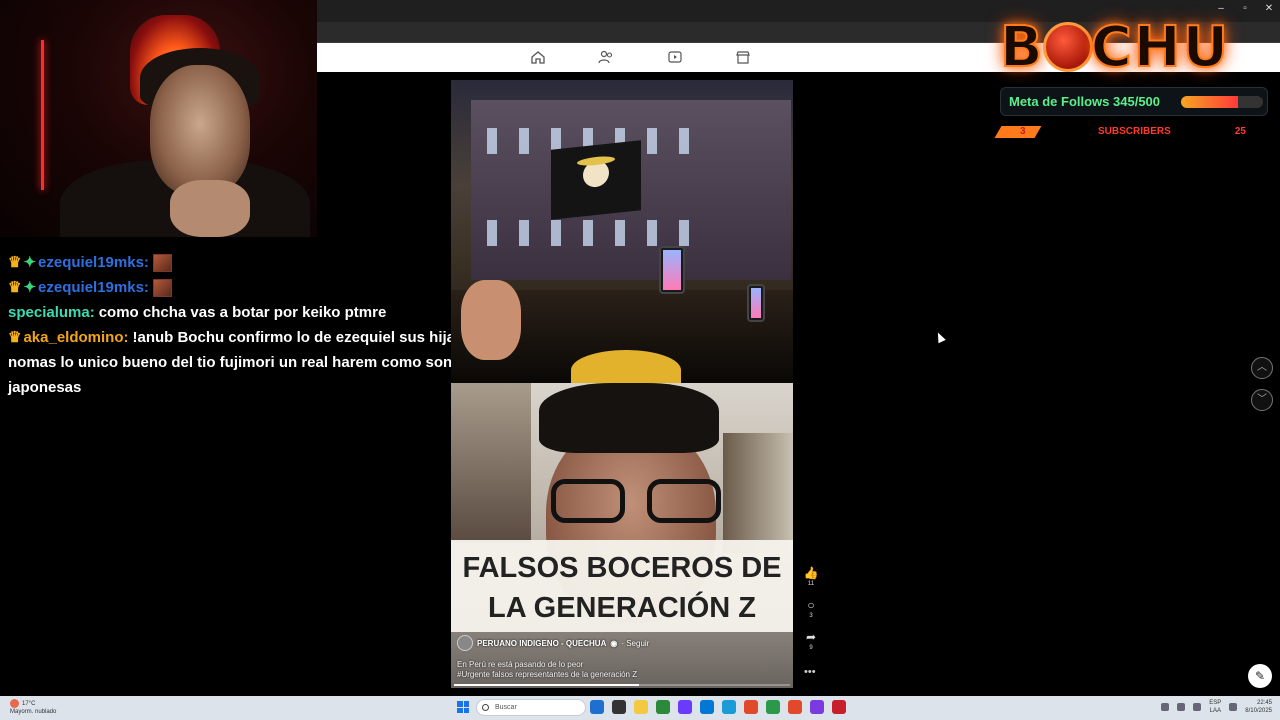  I want to click on author-name: PERUANO INDIGENO - QUECHUA, so click(541, 643).